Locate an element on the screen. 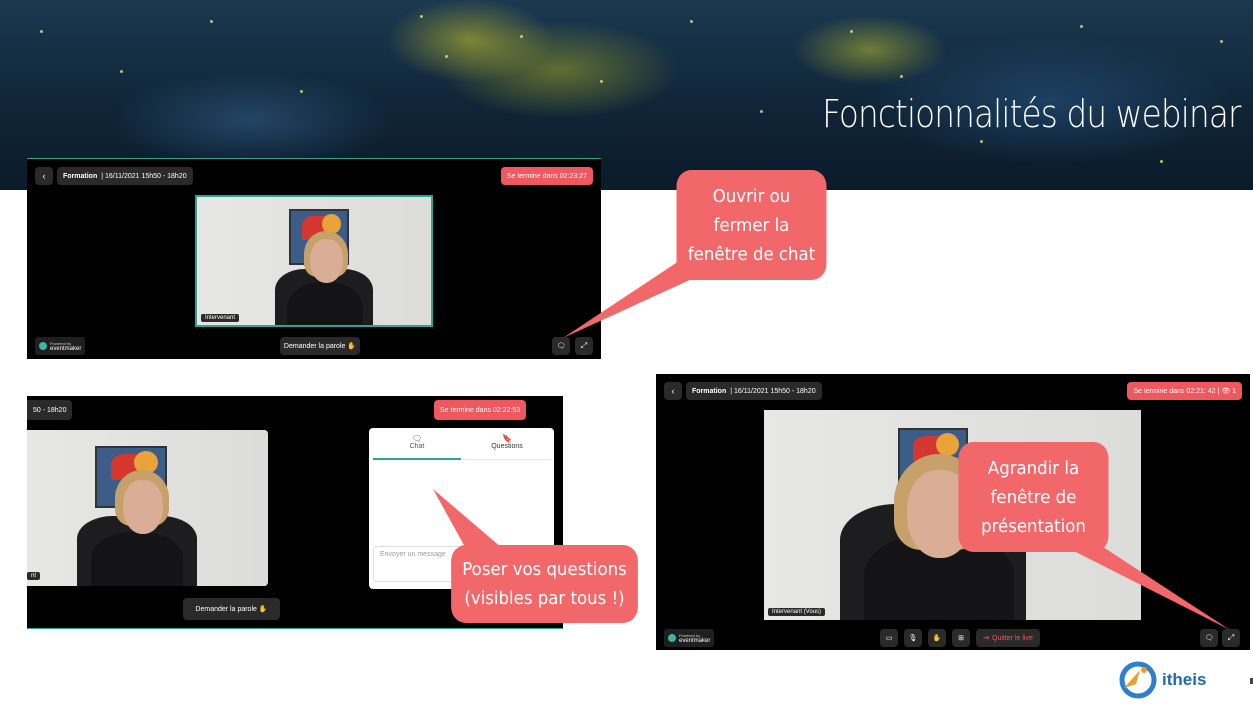 This screenshot has width=1253, height=705. speaker-video: Intervenant is located at coordinates (314, 261).